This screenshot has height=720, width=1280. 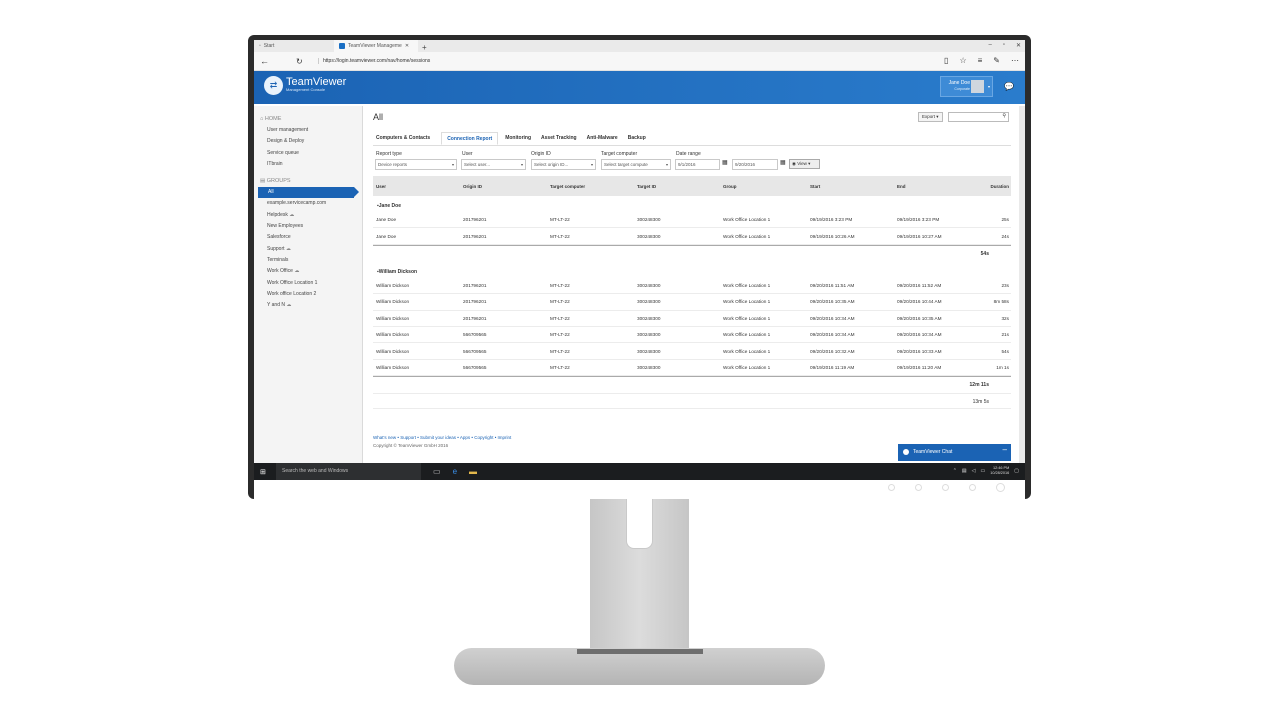 What do you see at coordinates (308, 260) in the screenshot?
I see `sidebar-item-group: Terminals` at bounding box center [308, 260].